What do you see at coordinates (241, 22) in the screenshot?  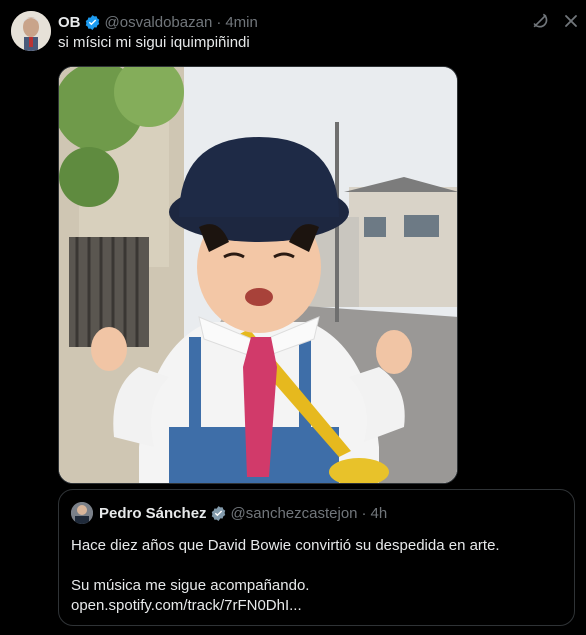 I see `tweet-timestamp: 4min` at bounding box center [241, 22].